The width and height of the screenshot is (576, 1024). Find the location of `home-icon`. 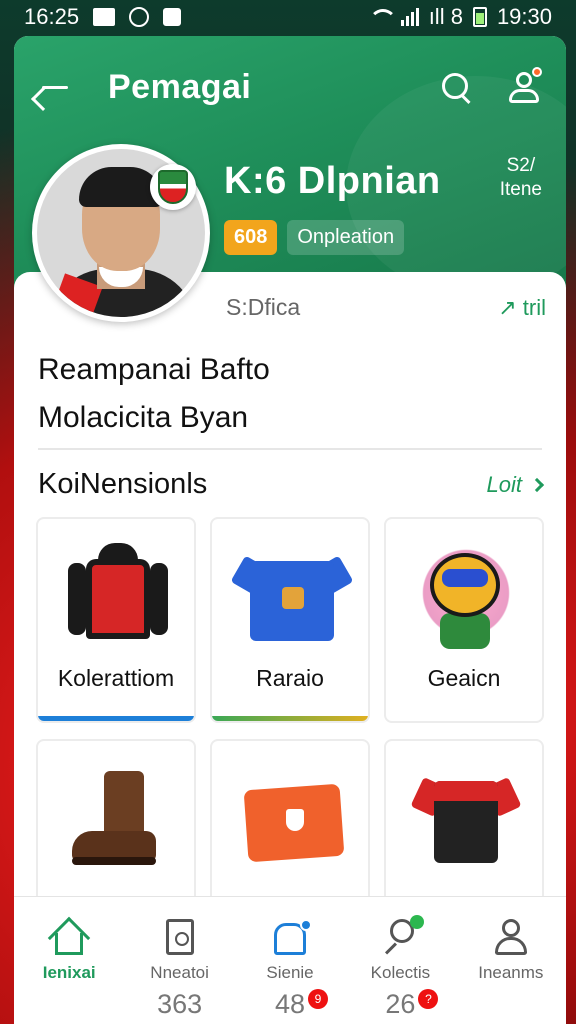

home-icon is located at coordinates (69, 938).